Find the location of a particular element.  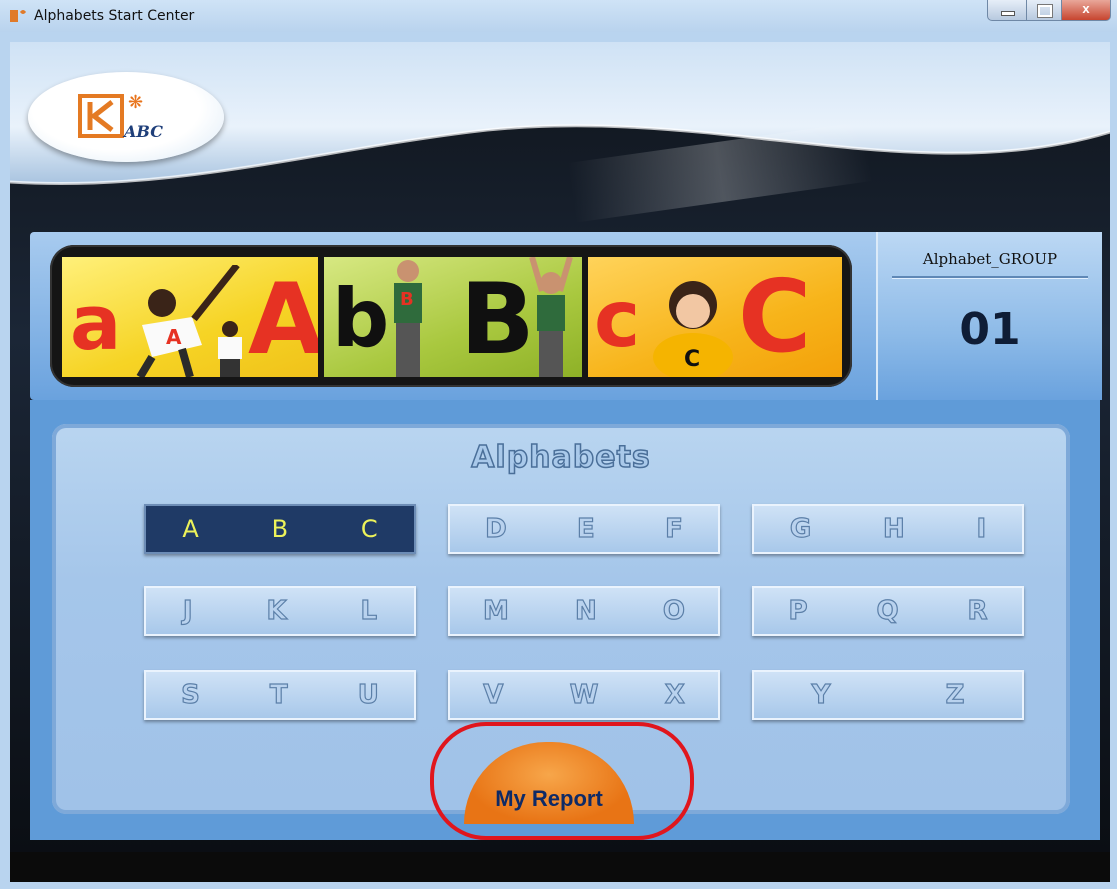

small-letter-a: a is located at coordinates (96, 322).